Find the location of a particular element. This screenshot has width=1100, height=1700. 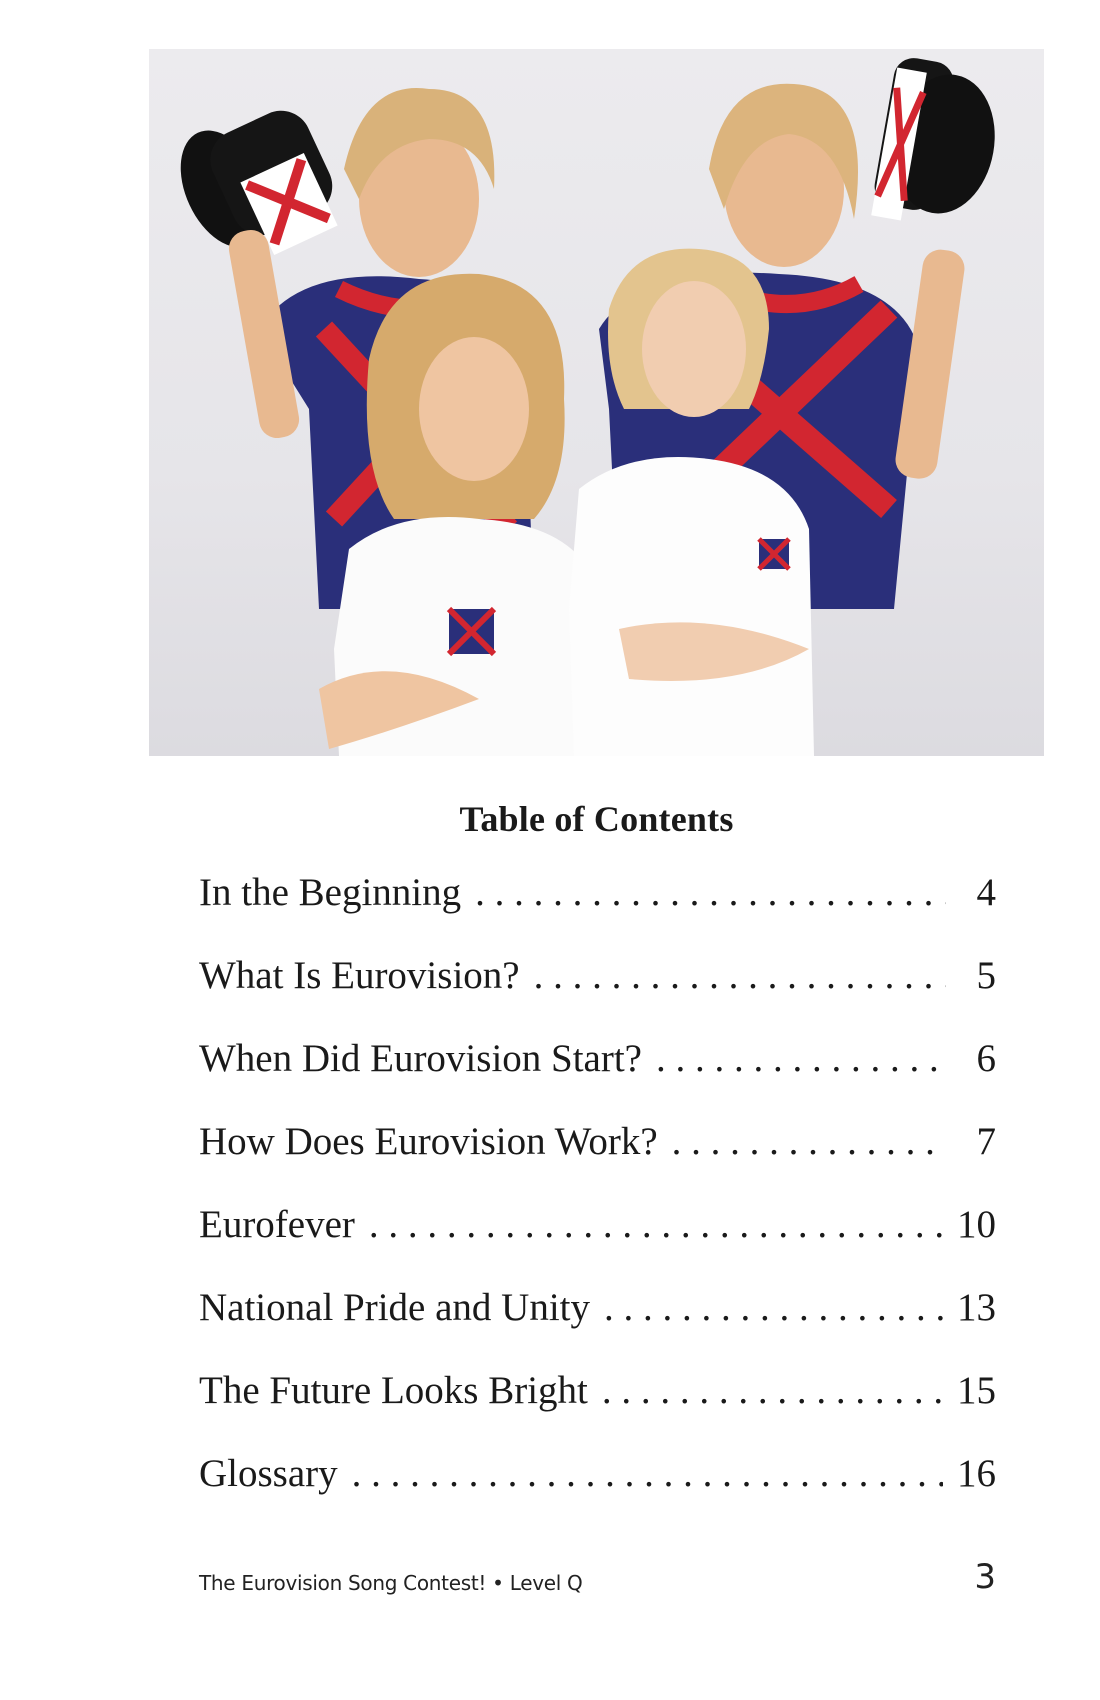

page-number: 3 is located at coordinates (985, 1577).